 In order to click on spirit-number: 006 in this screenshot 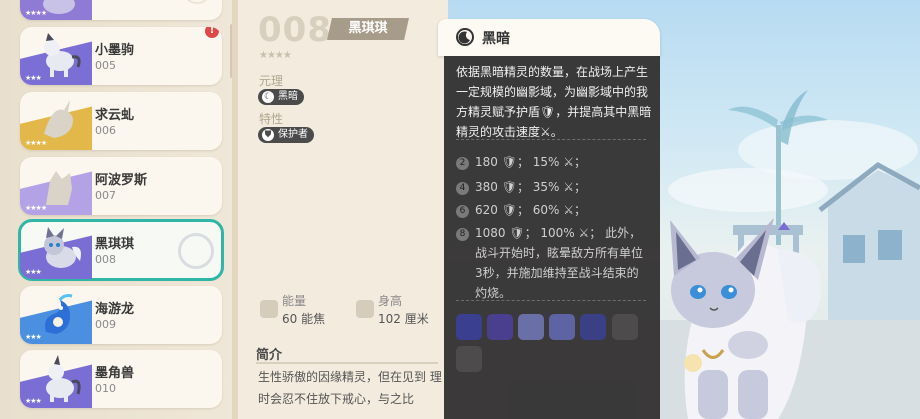, I will do `click(105, 130)`.